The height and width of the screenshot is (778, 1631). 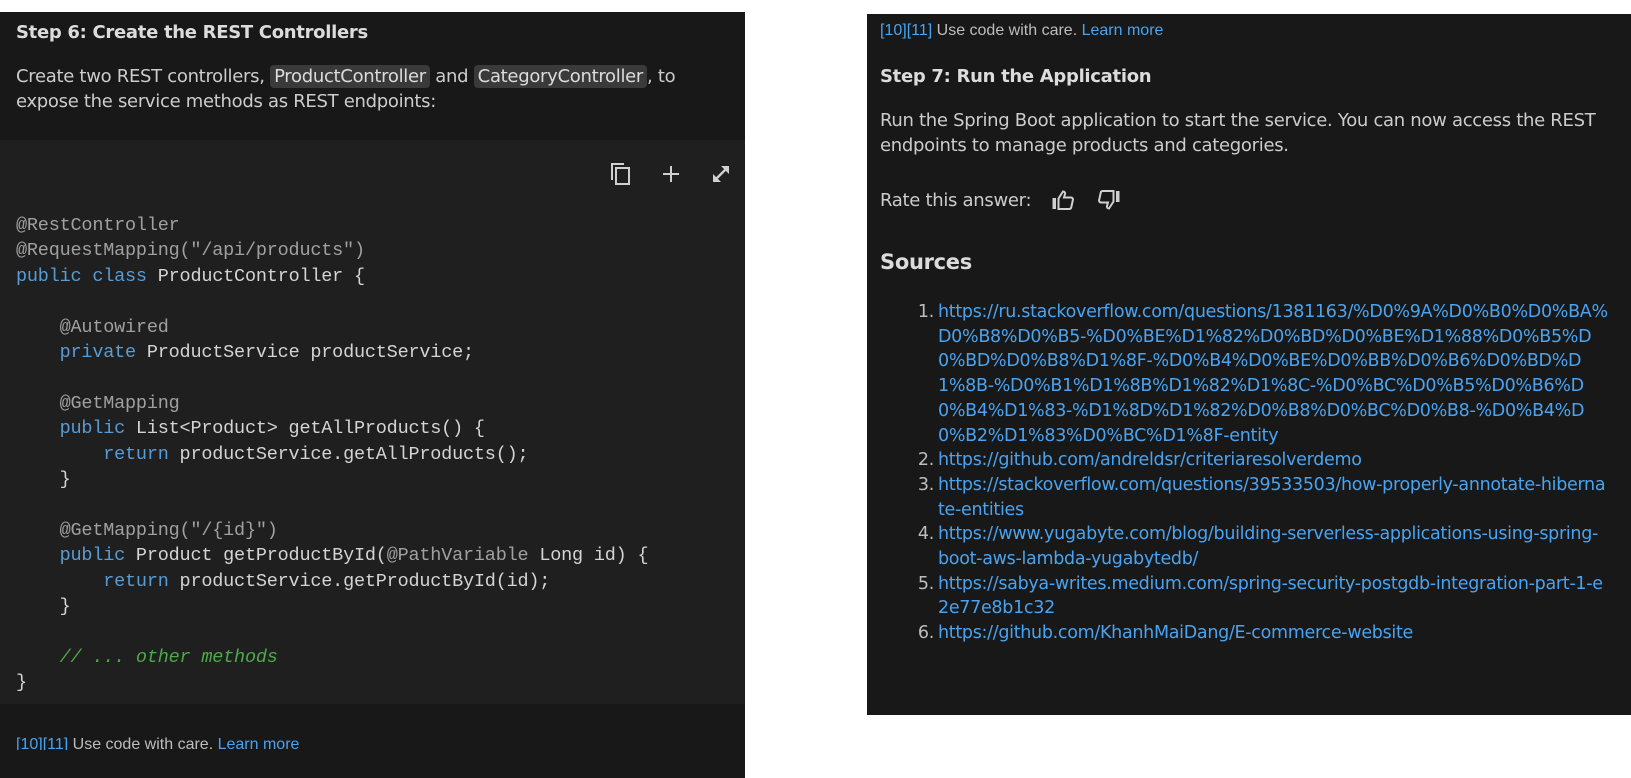 I want to click on code-text: List<Product> getAllProducts() {, so click(x=305, y=429).